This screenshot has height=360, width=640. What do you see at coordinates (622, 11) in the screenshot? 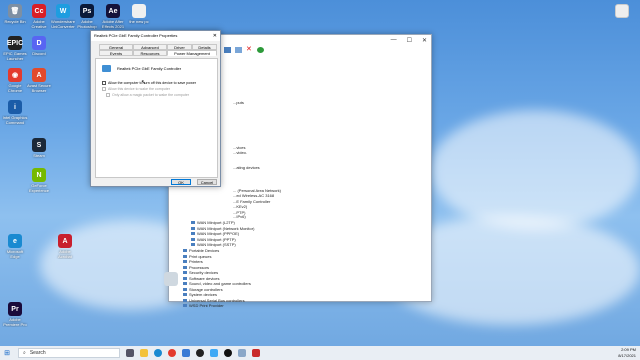
I see `desktop-folder-icon` at bounding box center [622, 11].